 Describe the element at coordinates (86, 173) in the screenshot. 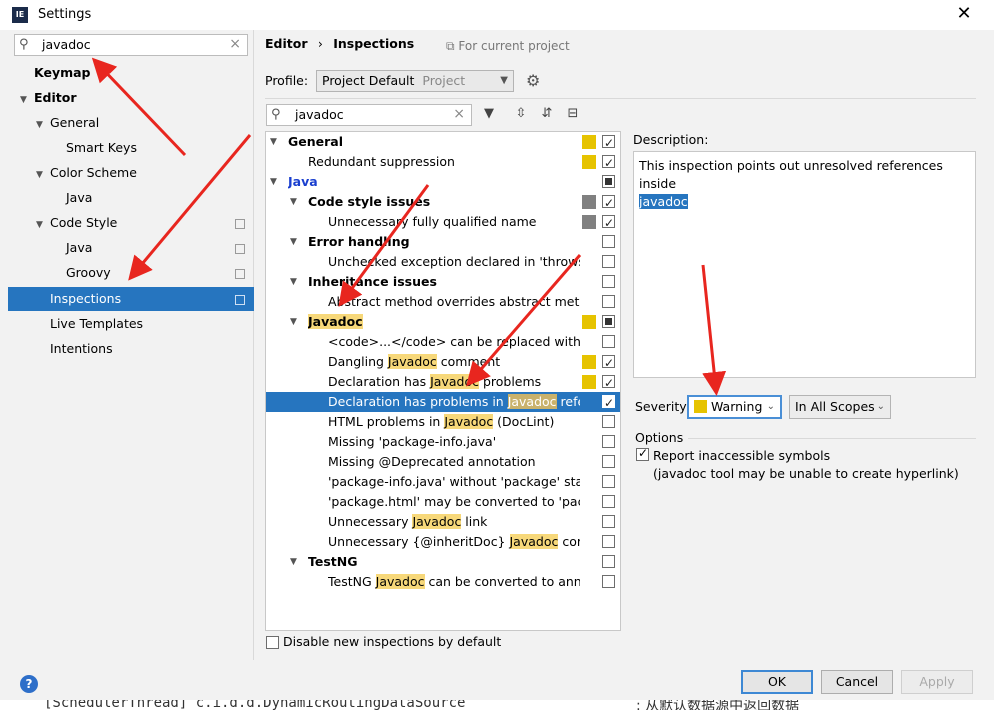

I see `sidebar-item-color-scheme: ▼ Color Scheme` at that location.